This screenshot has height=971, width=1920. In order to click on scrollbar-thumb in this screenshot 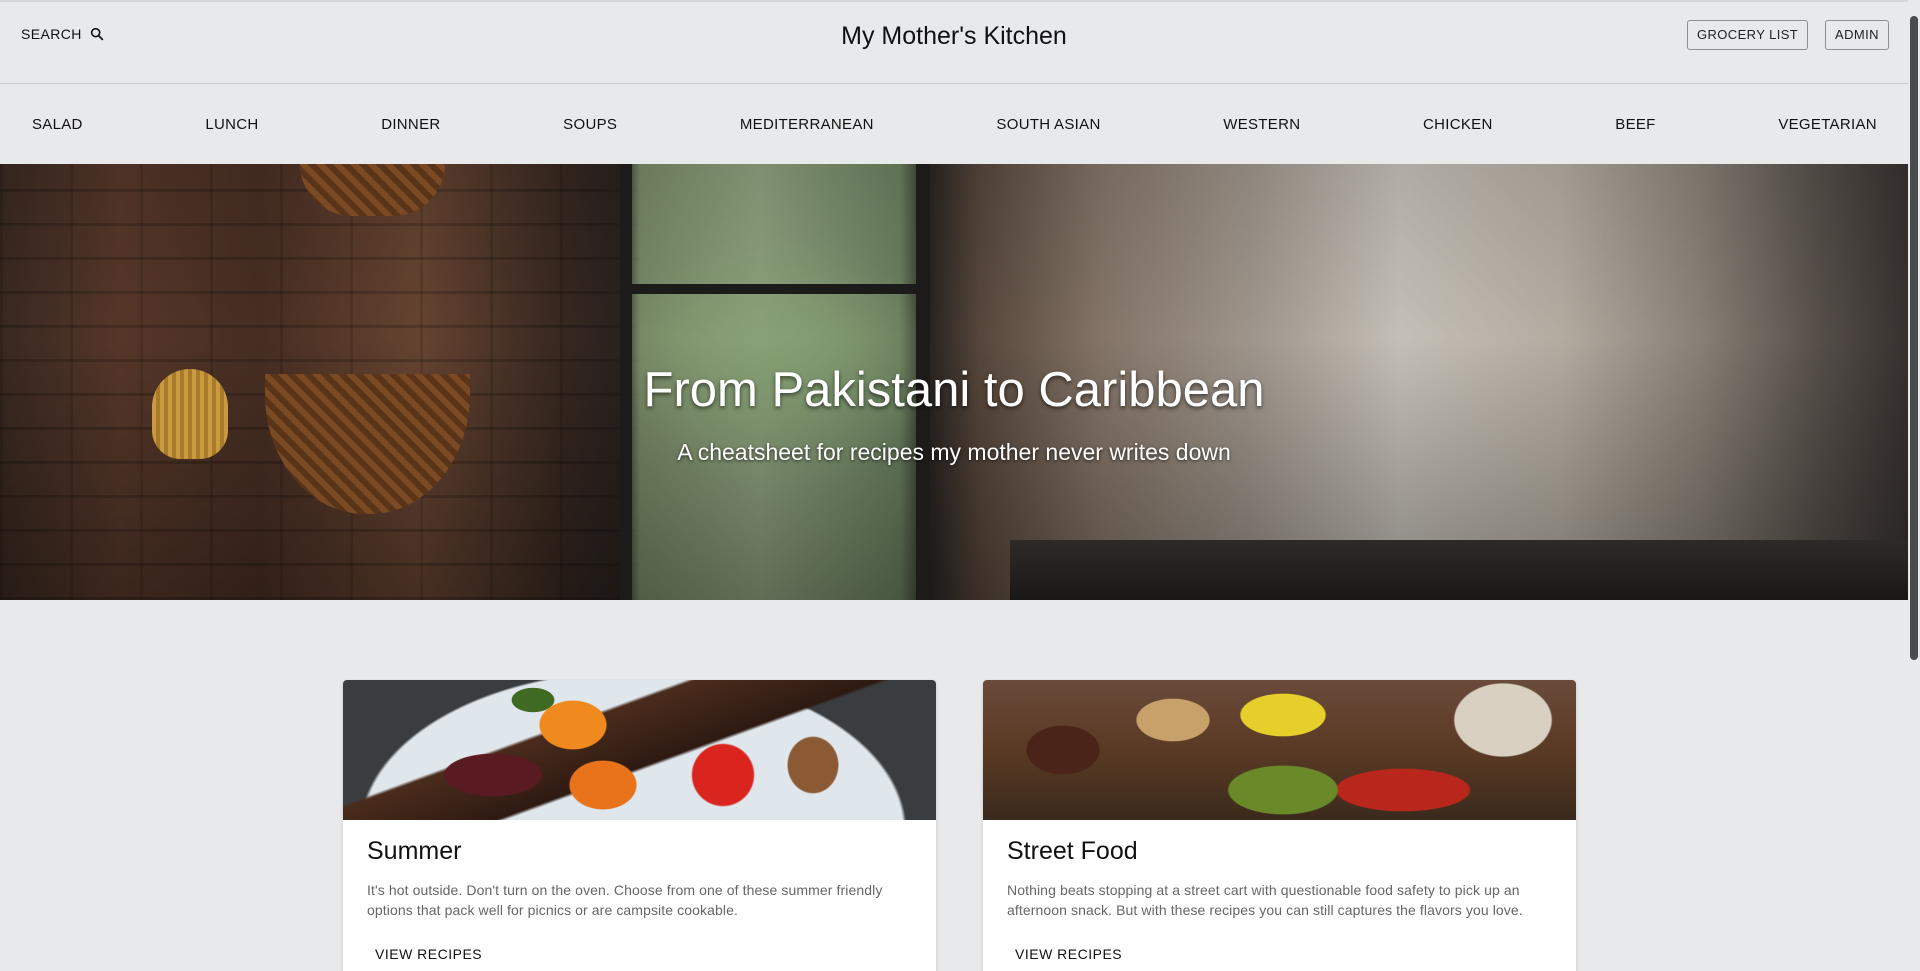, I will do `click(1914, 338)`.